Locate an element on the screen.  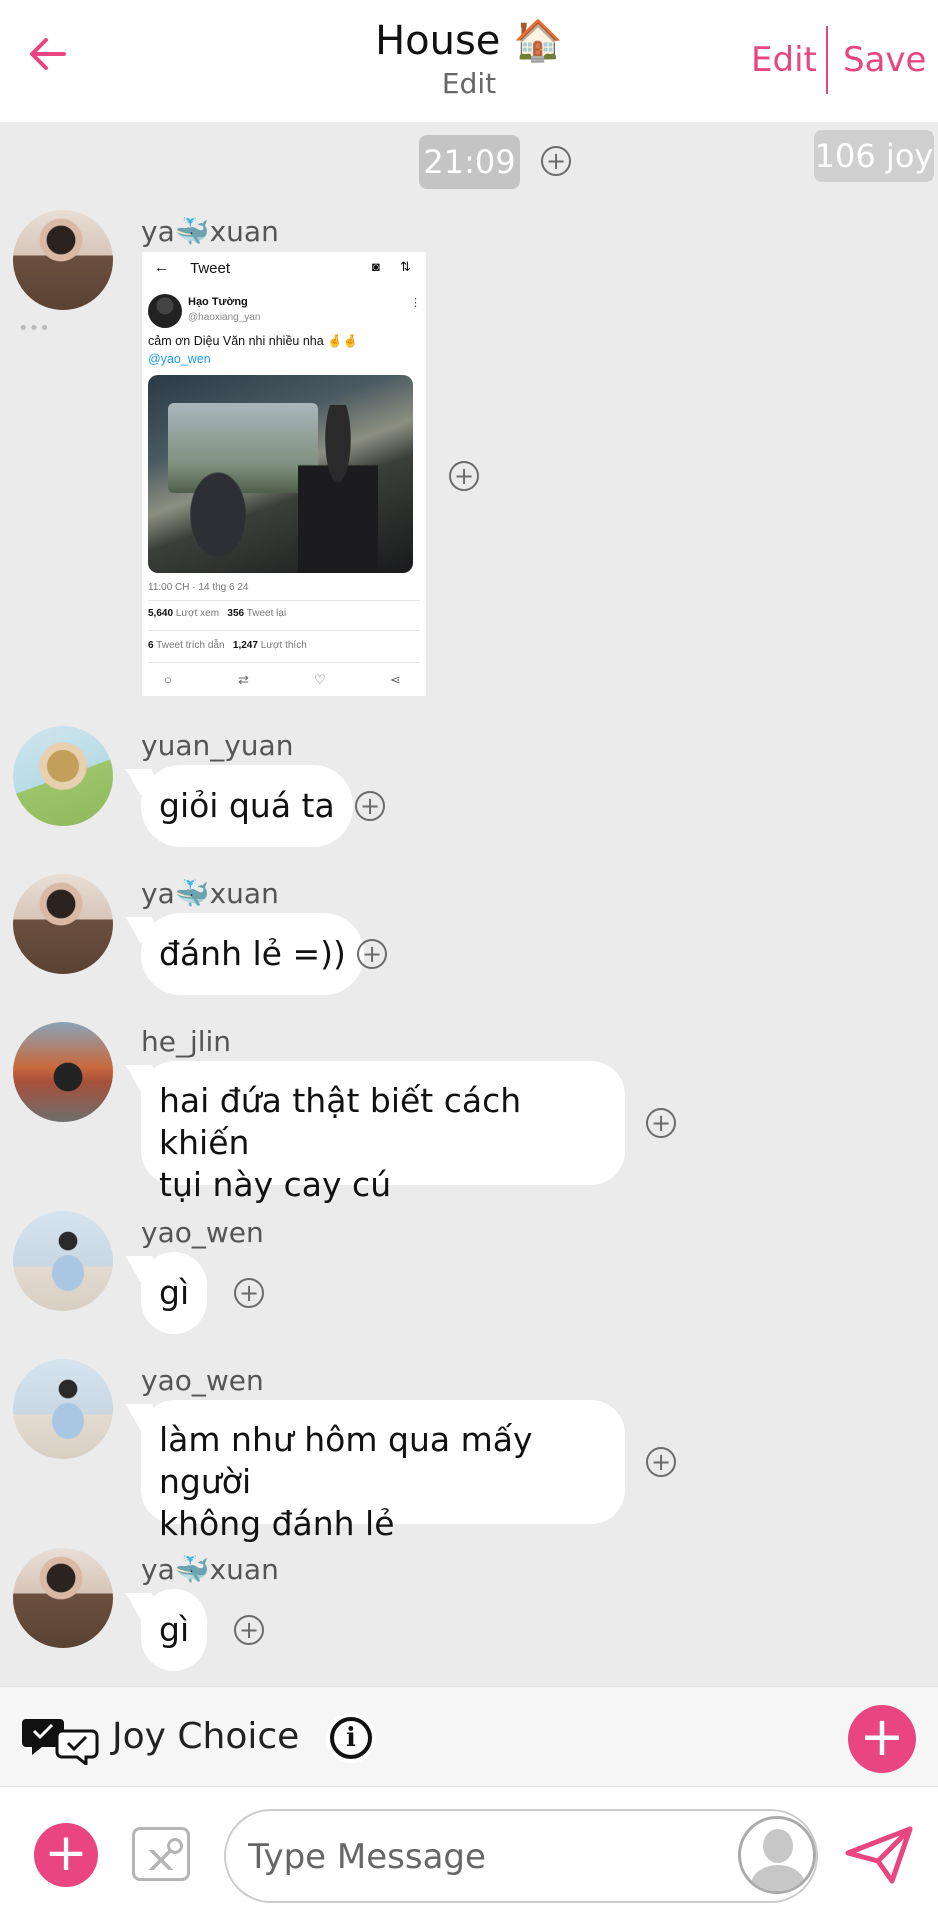
tweet-stats-row-1: 5,640 Lượt xem 356 Tweet lại is located at coordinates (217, 613).